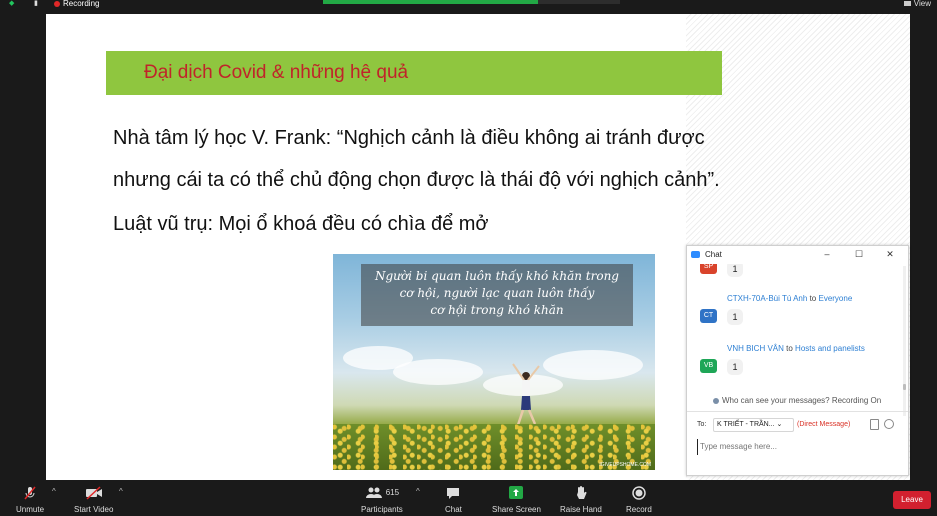 This screenshot has width=937, height=516. I want to click on chat-bubble-icon, so click(453, 492).